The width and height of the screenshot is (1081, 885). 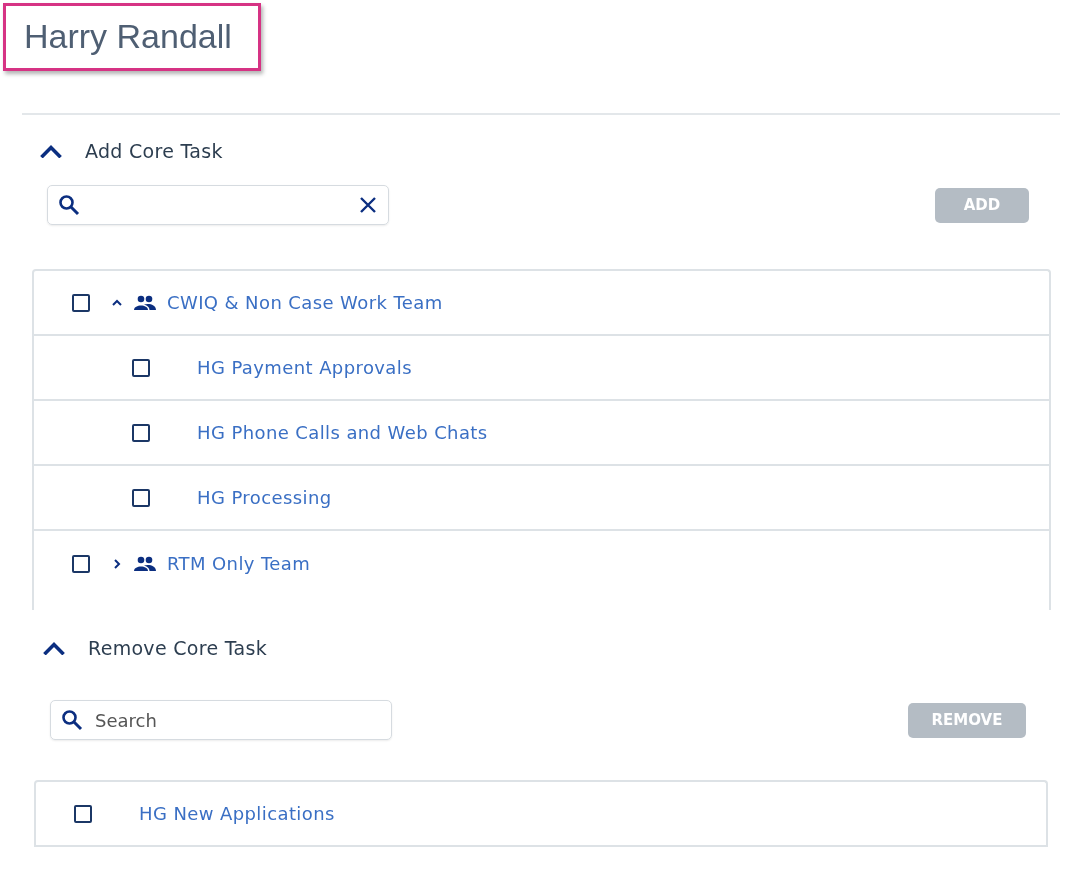 I want to click on section-title: Remove Core Task, so click(x=177, y=648).